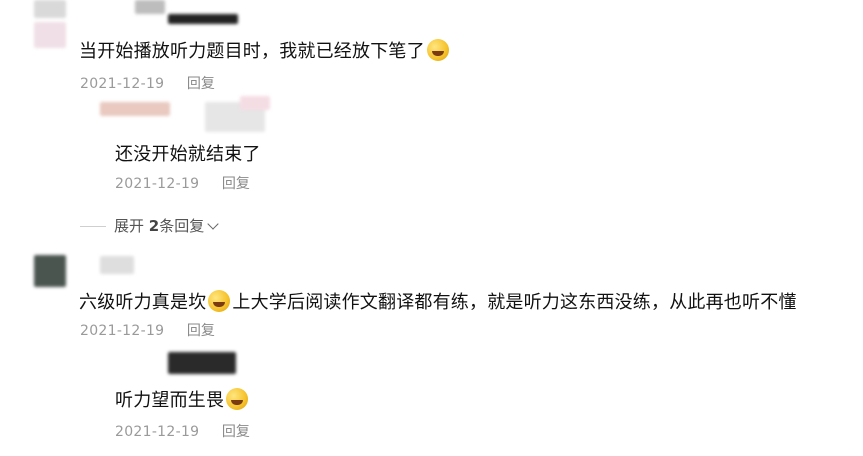  What do you see at coordinates (219, 301) in the screenshot?
I see `flushed-face-icon` at bounding box center [219, 301].